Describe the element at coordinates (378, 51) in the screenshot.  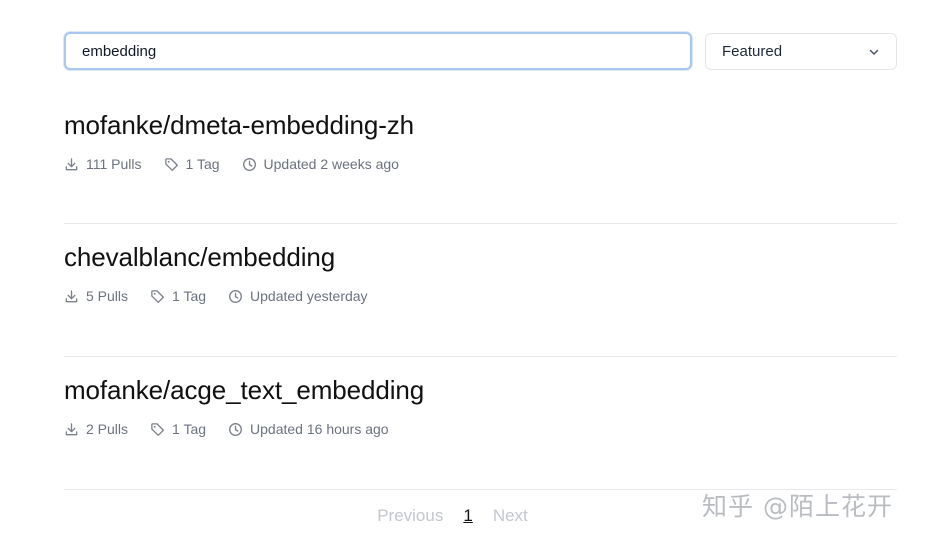
I see `search-input` at that location.